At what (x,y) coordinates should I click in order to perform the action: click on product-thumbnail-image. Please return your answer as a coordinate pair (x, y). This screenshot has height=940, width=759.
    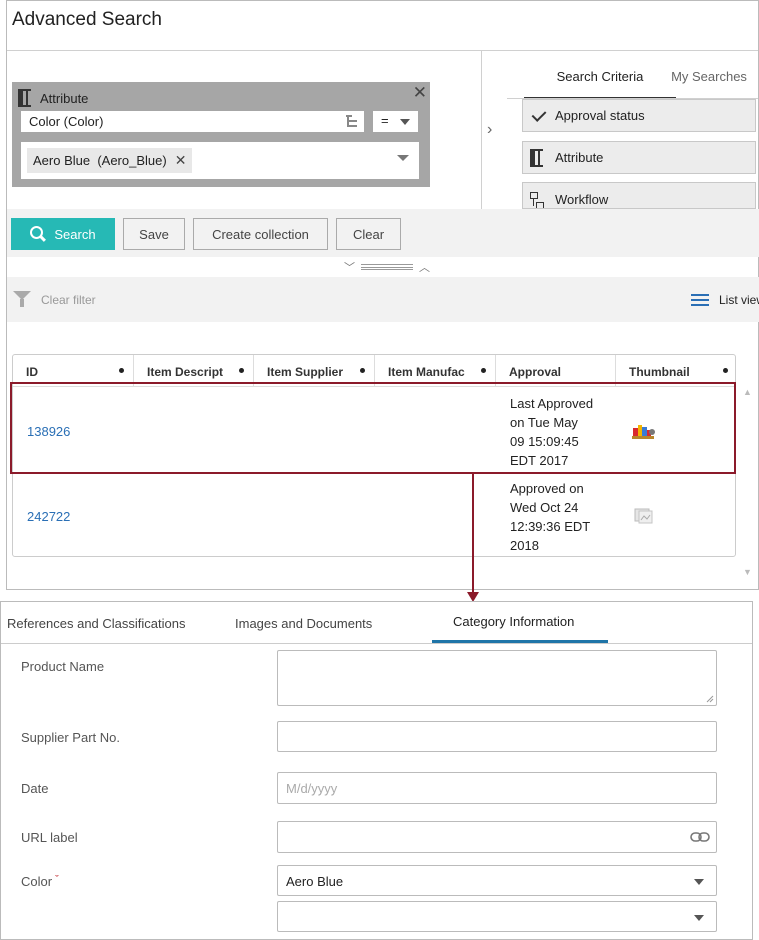
    Looking at the image, I should click on (644, 516).